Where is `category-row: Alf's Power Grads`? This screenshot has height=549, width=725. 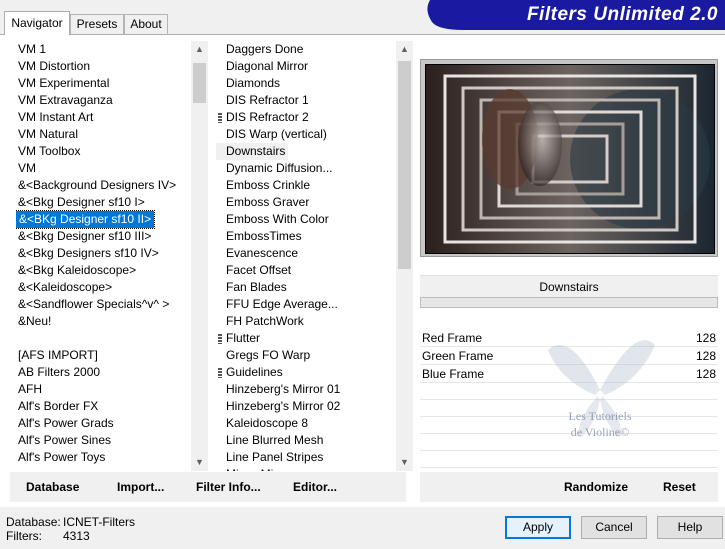
category-row: Alf's Power Grads is located at coordinates (104, 423).